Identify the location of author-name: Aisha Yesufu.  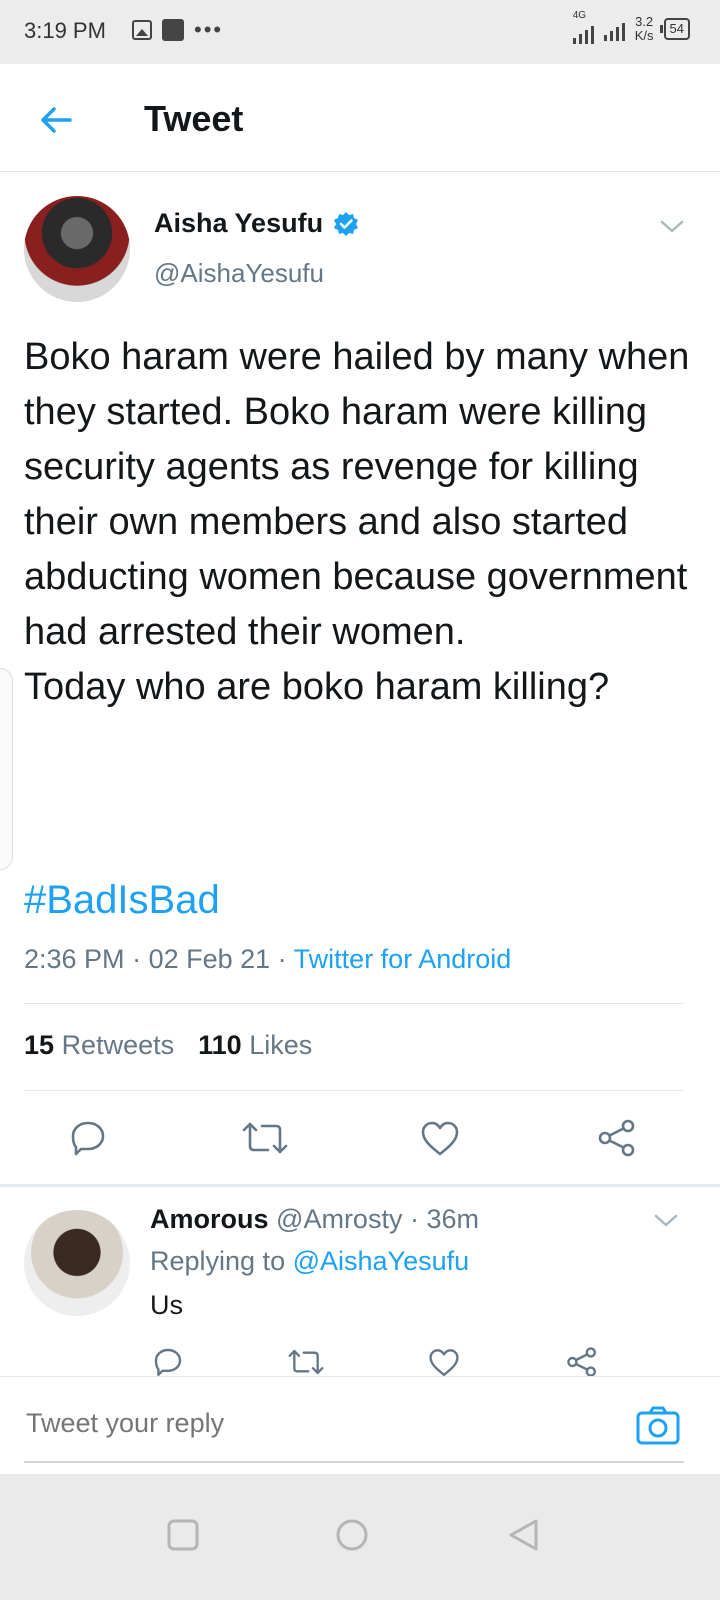
(238, 223).